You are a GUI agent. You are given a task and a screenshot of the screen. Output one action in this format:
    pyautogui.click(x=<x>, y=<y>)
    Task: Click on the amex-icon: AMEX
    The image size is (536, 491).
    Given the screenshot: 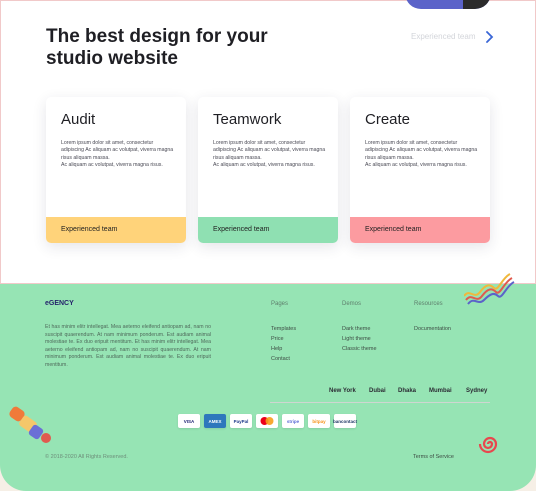 What is the action you would take?
    pyautogui.click(x=215, y=421)
    